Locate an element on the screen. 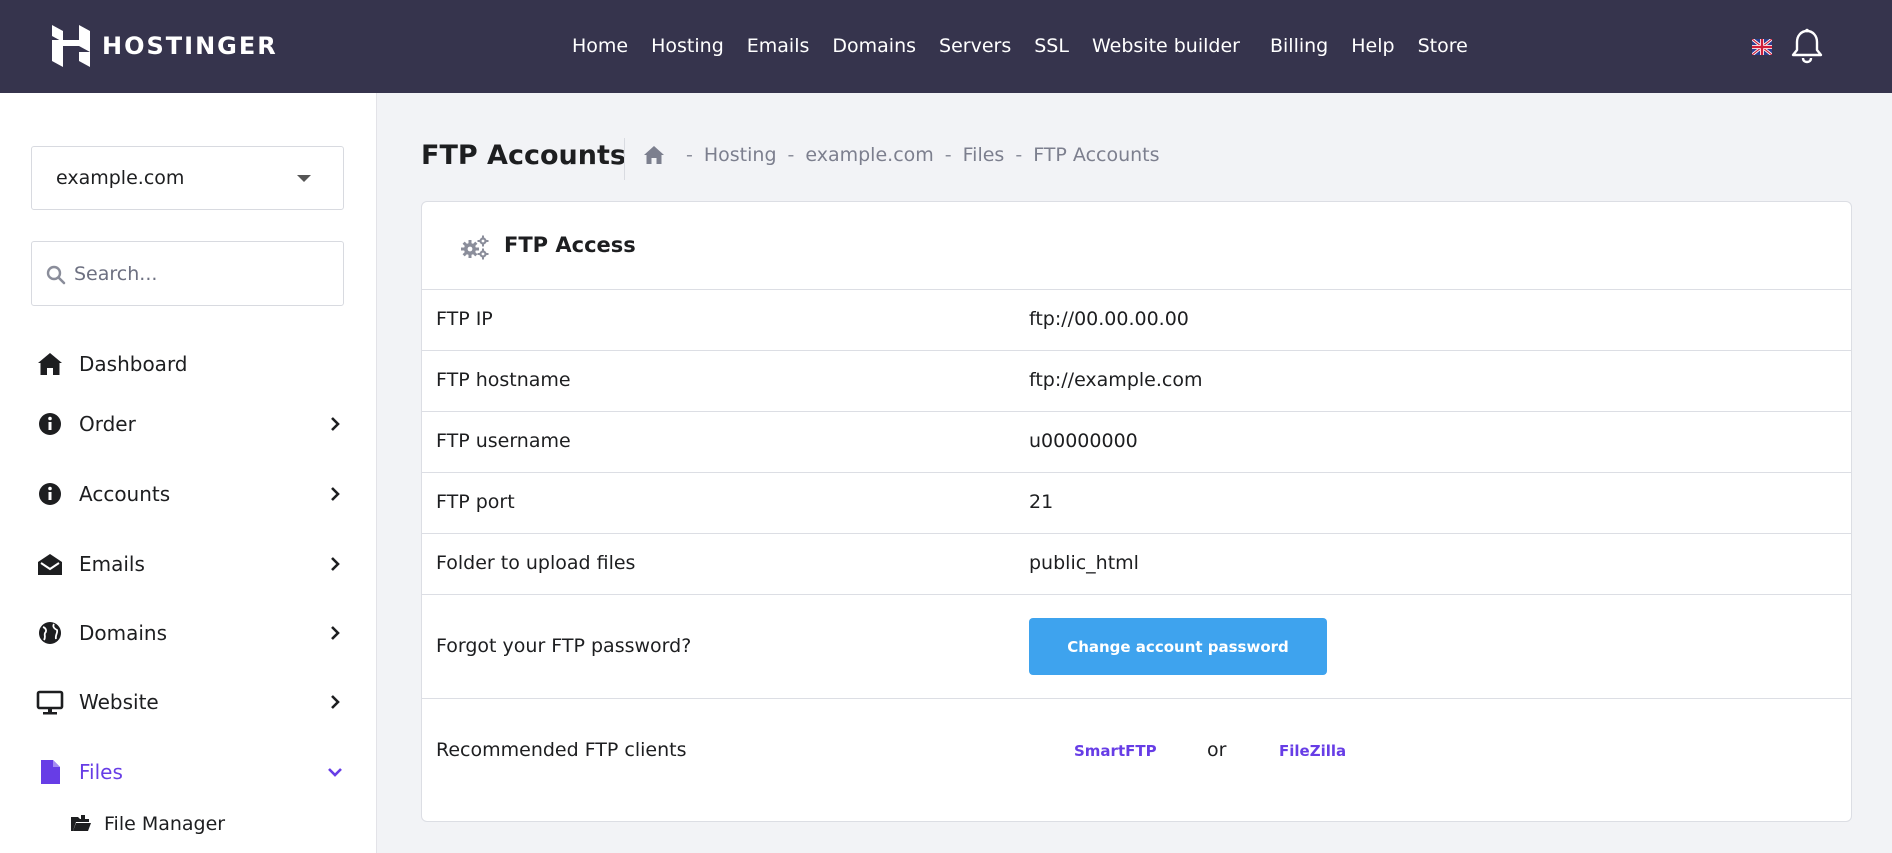 Image resolution: width=1892 pixels, height=853 pixels. domain-select-value: example.com is located at coordinates (120, 178).